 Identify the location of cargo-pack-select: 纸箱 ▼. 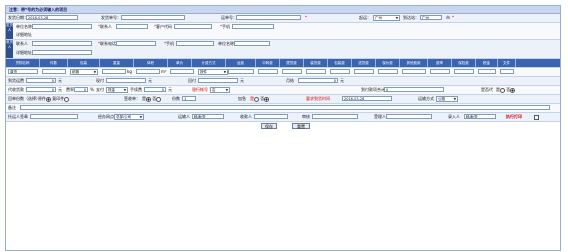
(84, 72).